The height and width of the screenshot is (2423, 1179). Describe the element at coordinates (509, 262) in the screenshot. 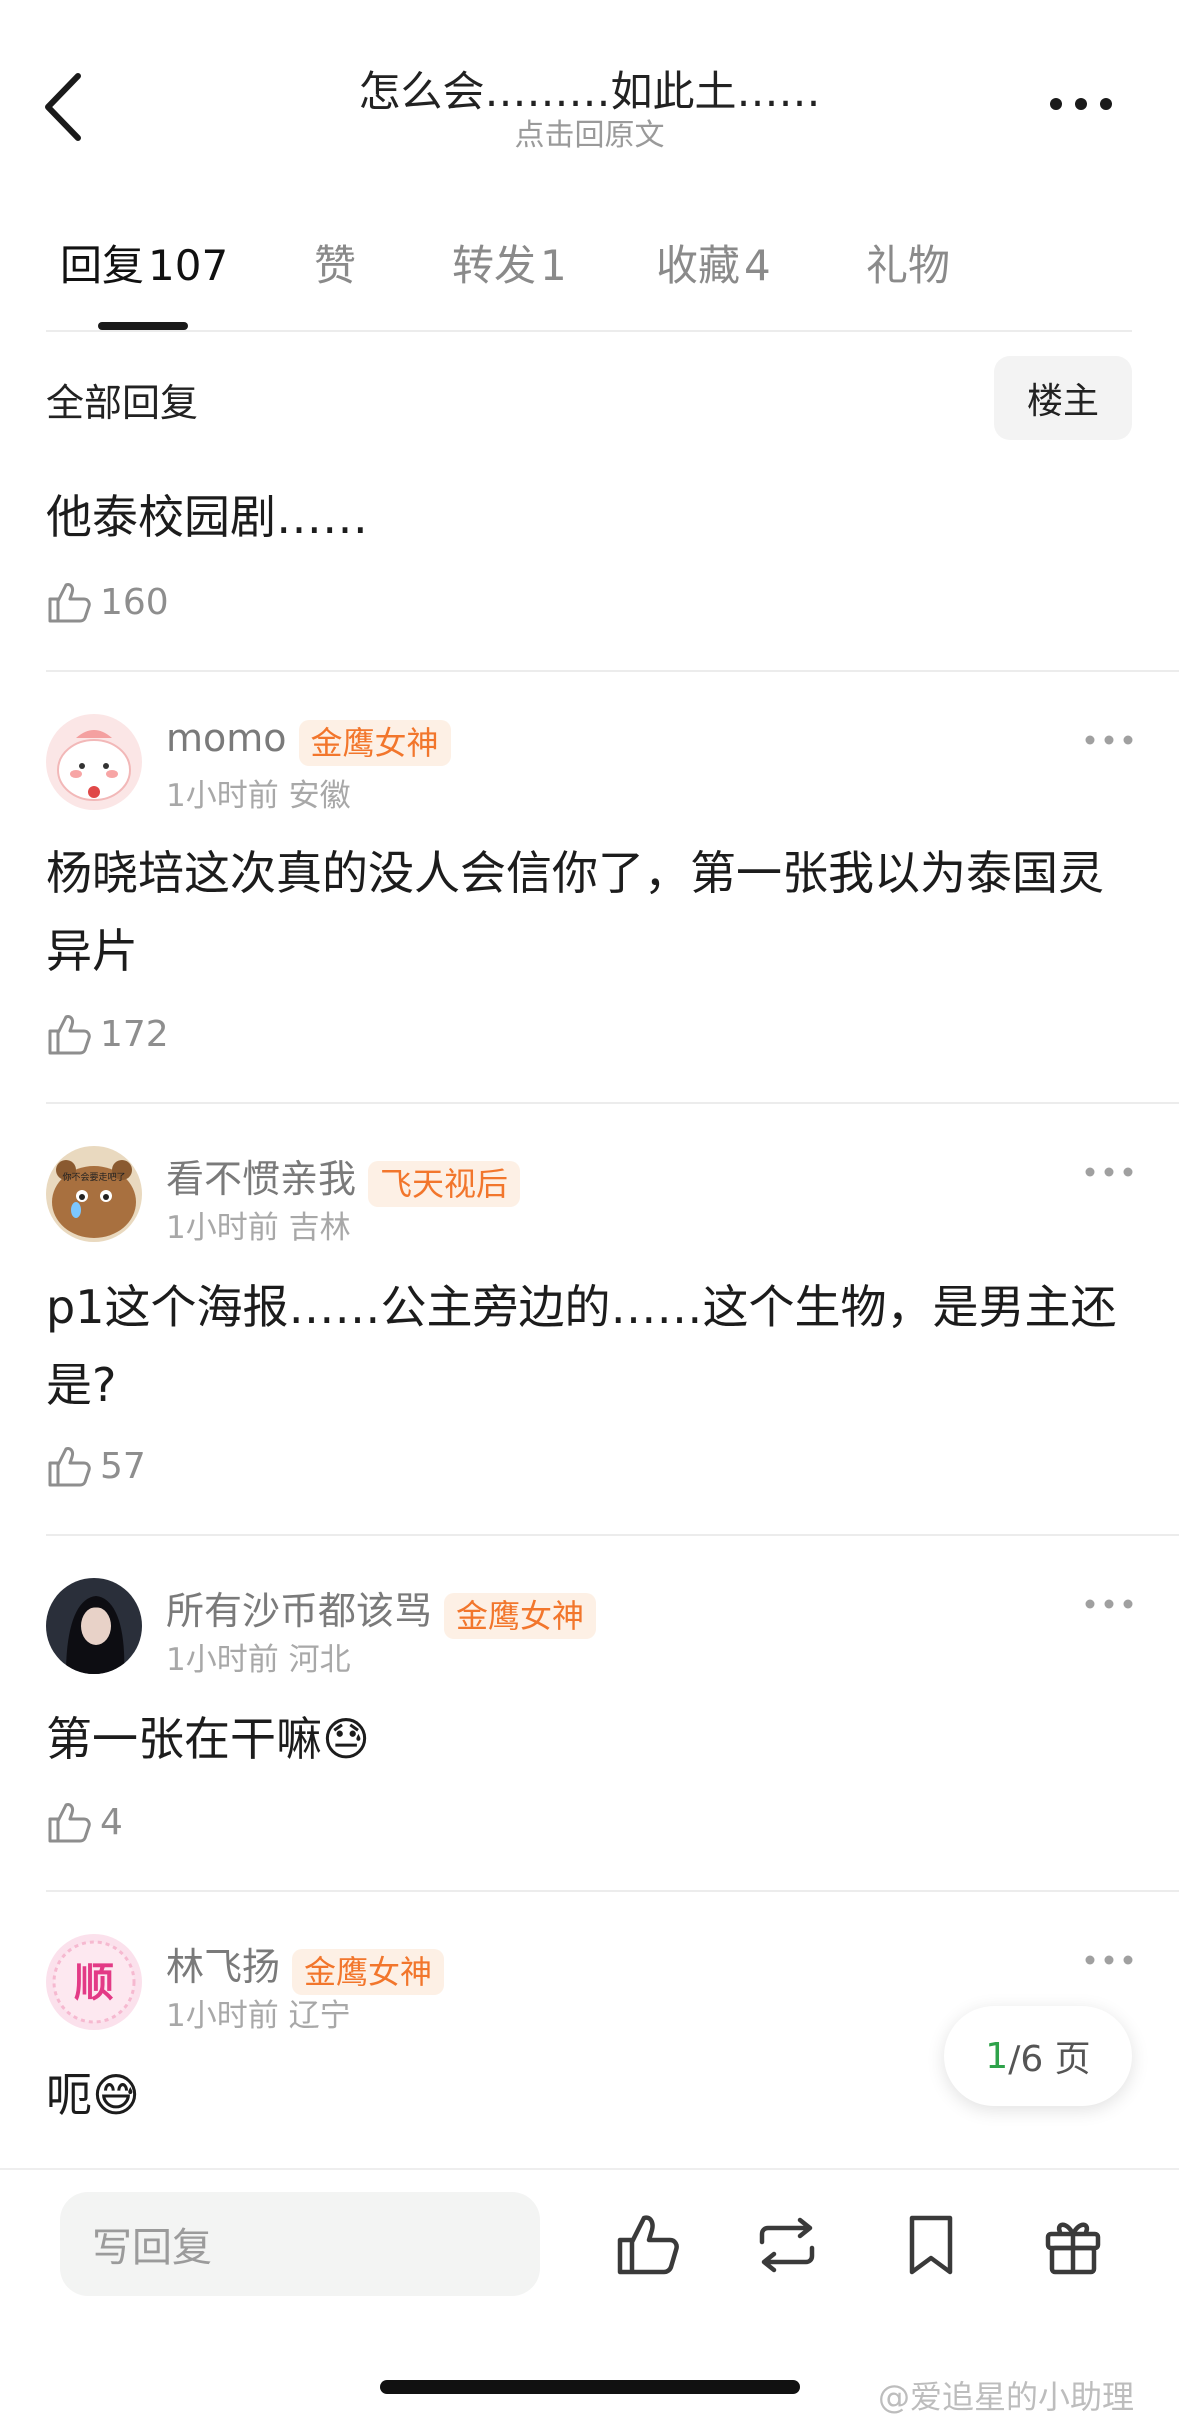

I see `tab-reposts: 转发1` at that location.